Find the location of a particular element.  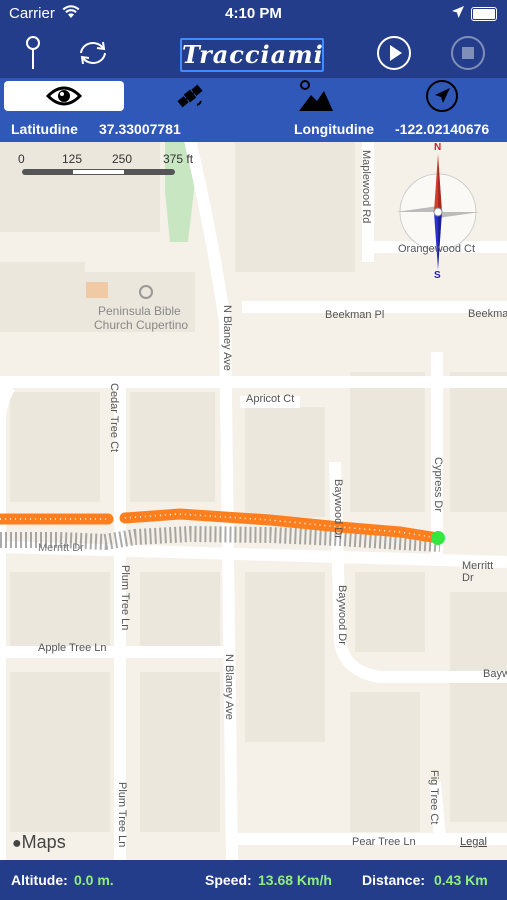

street-fig-tree: Fig Tree Ct is located at coordinates (434, 797).